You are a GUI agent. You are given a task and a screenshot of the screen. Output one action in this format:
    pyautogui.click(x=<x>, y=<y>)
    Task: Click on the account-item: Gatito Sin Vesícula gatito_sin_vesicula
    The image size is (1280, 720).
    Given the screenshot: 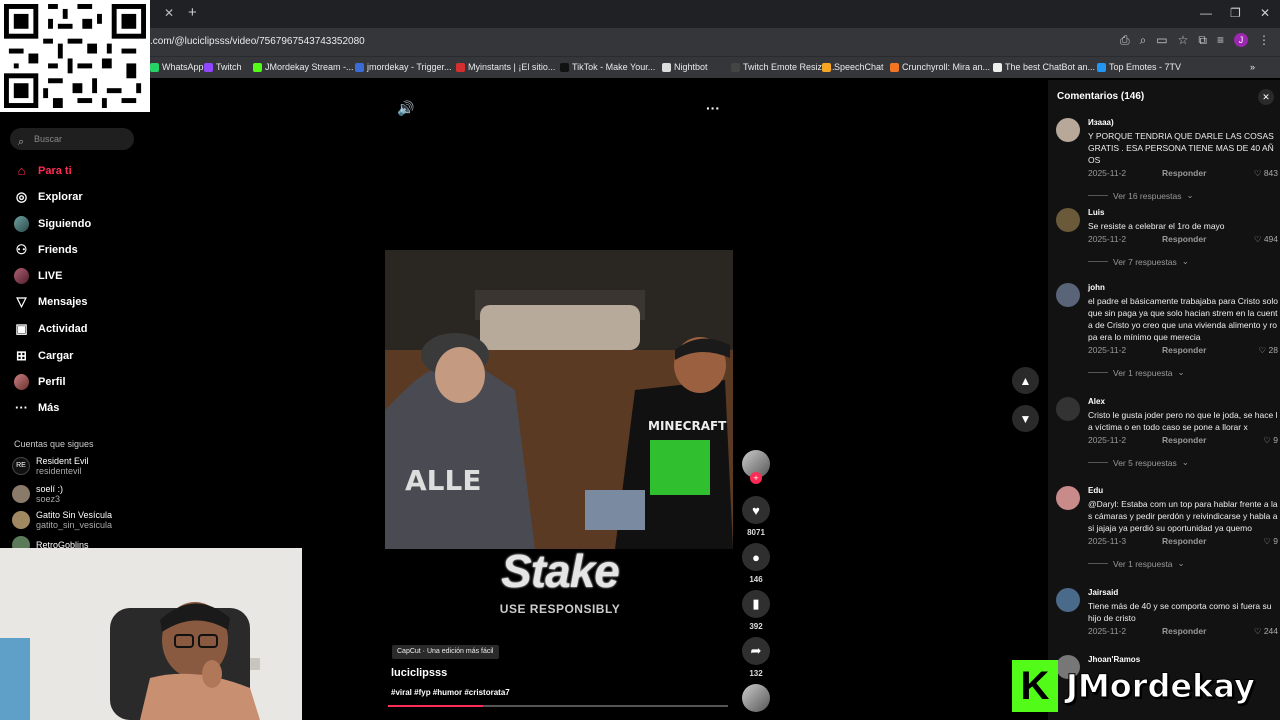 What is the action you would take?
    pyautogui.click(x=62, y=520)
    